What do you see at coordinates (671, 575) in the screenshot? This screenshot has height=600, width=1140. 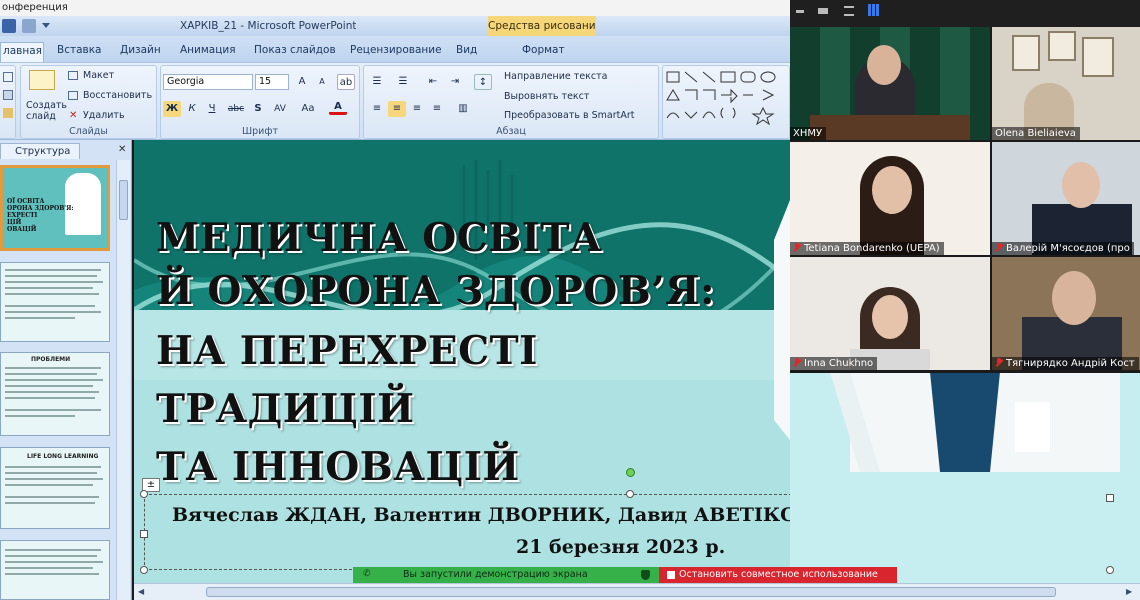 I see `stop-icon` at bounding box center [671, 575].